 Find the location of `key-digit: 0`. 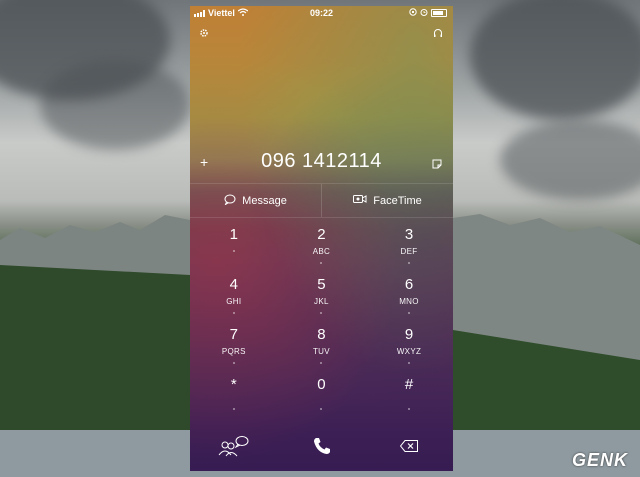

key-digit: 0 is located at coordinates (321, 384).